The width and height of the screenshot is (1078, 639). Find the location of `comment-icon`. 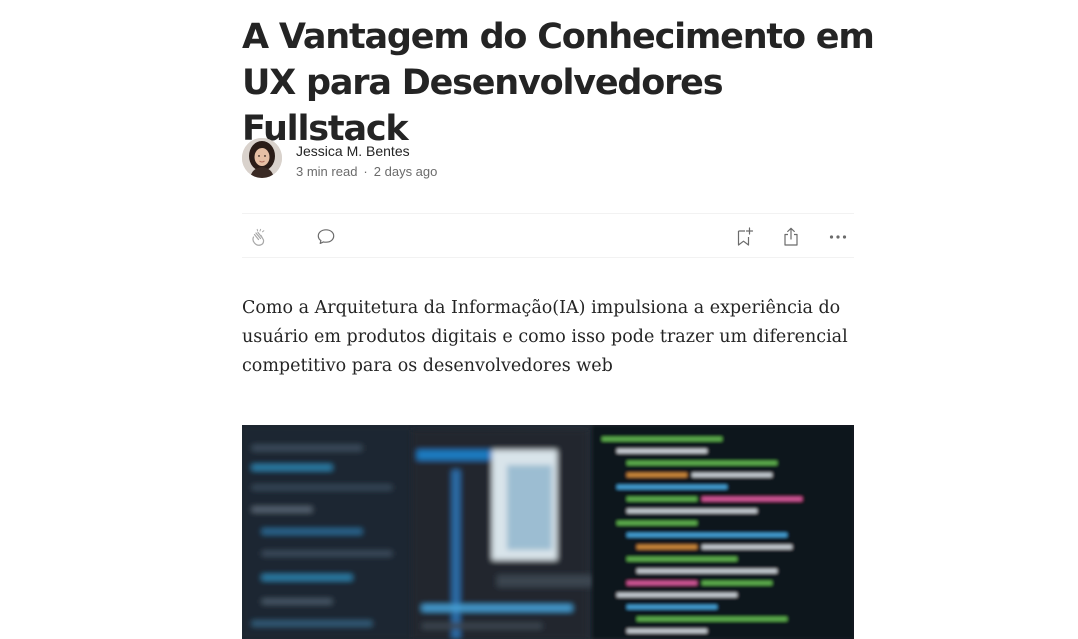

comment-icon is located at coordinates (326, 237).